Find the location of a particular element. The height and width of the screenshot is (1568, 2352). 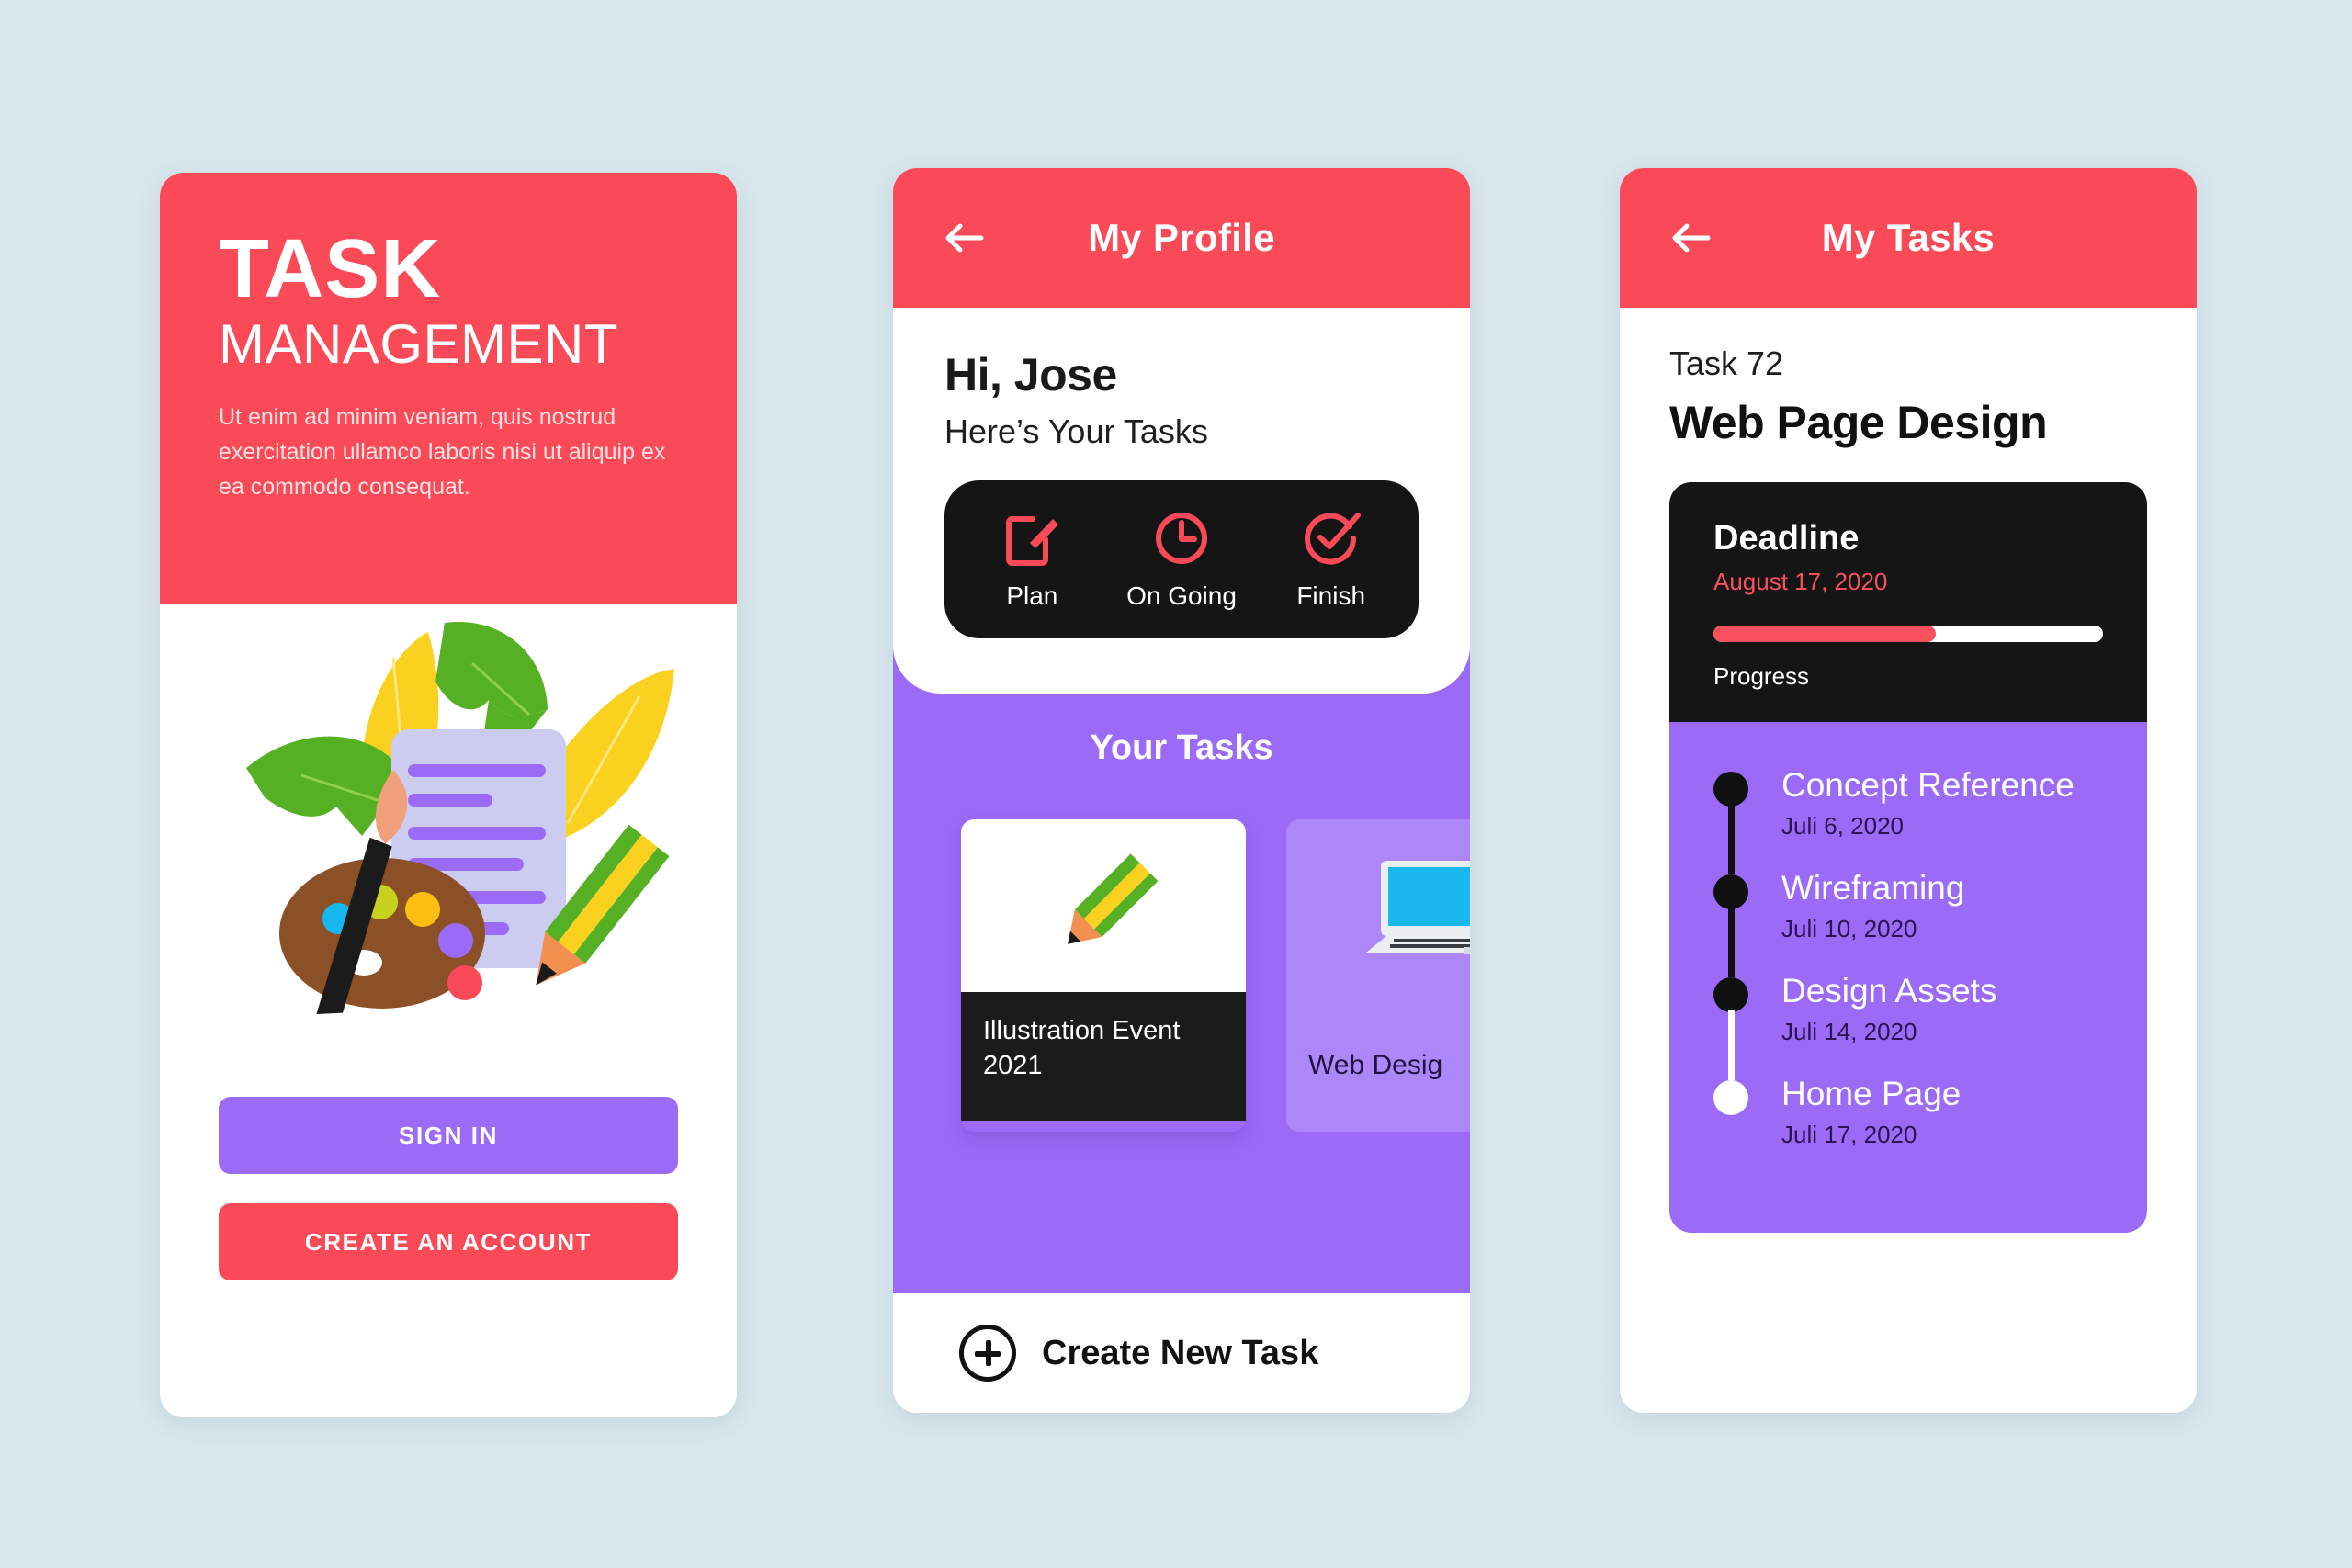

tab-ongoing: On Going is located at coordinates (1182, 559).